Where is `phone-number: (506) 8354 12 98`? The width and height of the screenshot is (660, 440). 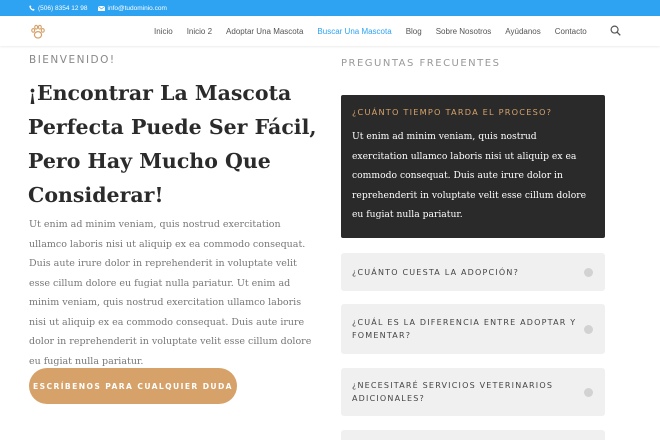
phone-number: (506) 8354 12 98 is located at coordinates (63, 8).